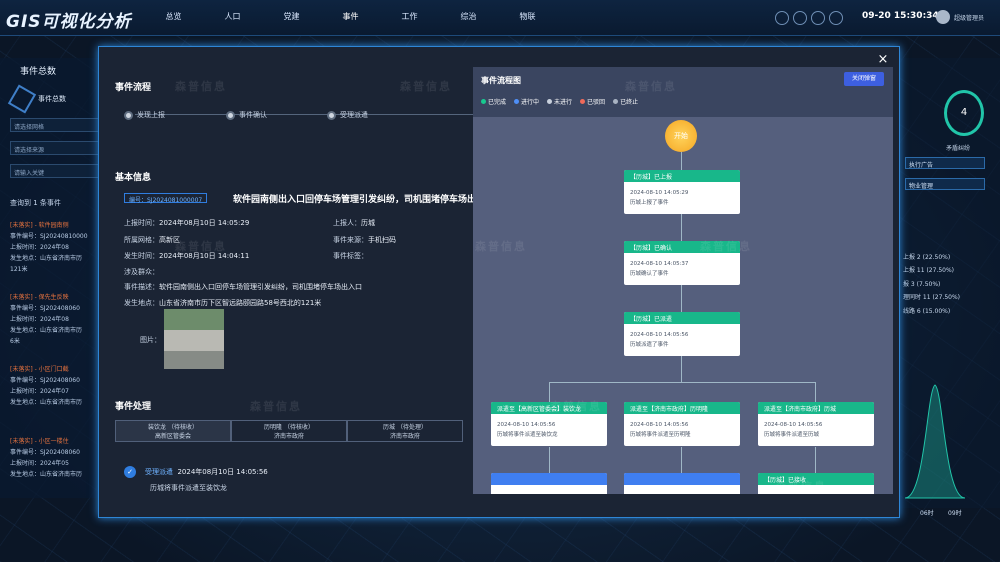 The image size is (1000, 562). Describe the element at coordinates (56, 148) in the screenshot. I see `source-select: 请选择来源` at that location.